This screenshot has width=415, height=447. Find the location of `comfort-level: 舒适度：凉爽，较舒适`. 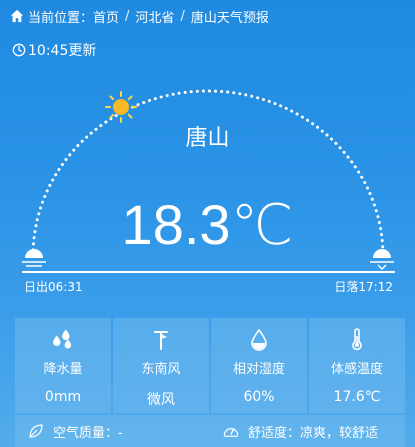

comfort-level: 舒适度：凉爽，较舒适 is located at coordinates (307, 431).